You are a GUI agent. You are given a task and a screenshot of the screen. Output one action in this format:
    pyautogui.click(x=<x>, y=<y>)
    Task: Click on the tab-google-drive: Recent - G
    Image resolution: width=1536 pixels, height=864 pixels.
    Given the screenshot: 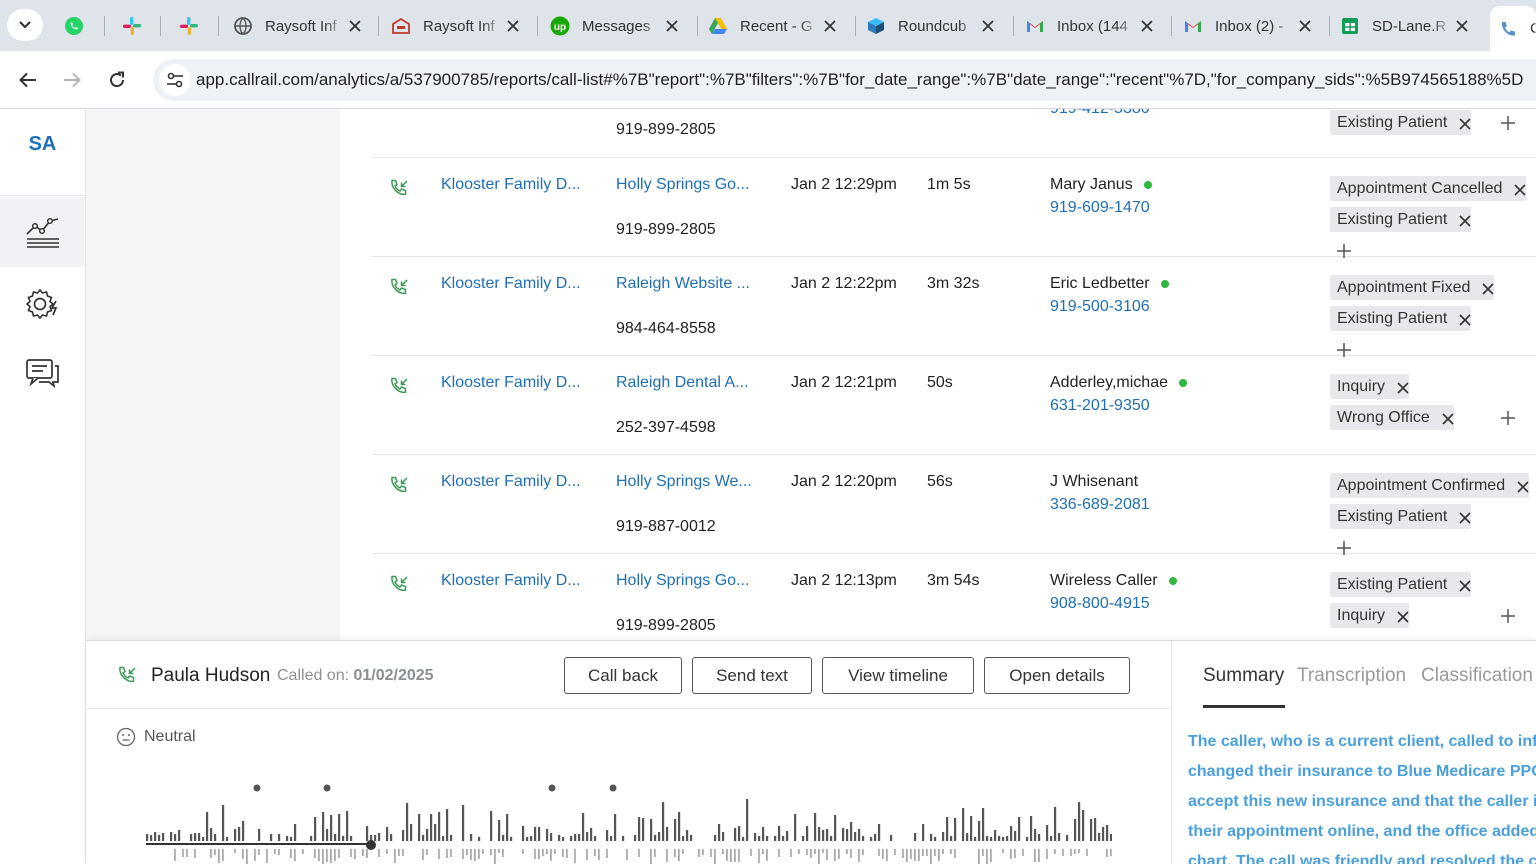 What is the action you would take?
    pyautogui.click(x=775, y=26)
    